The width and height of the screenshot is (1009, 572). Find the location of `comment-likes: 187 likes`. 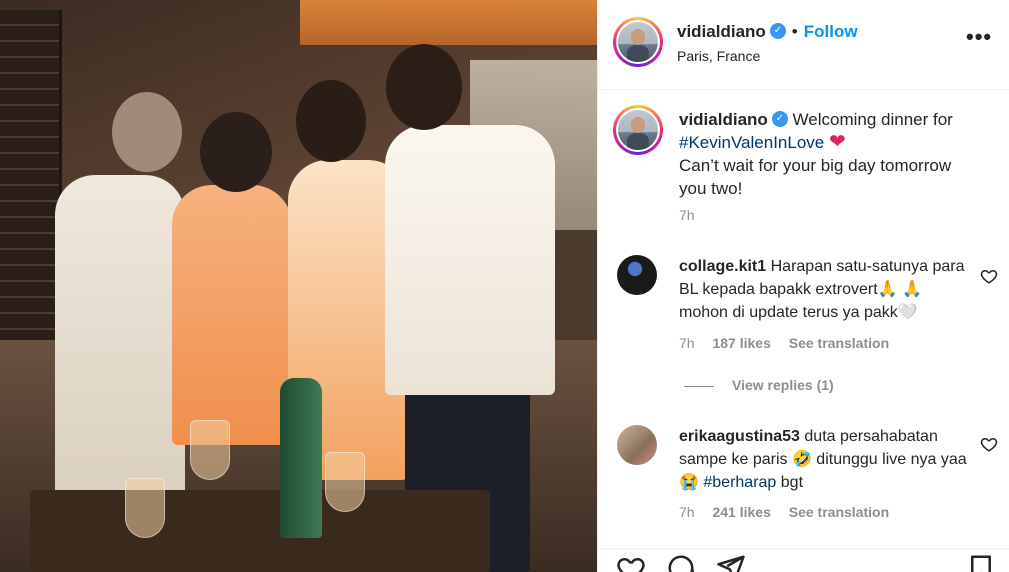

comment-likes: 187 likes is located at coordinates (741, 343).